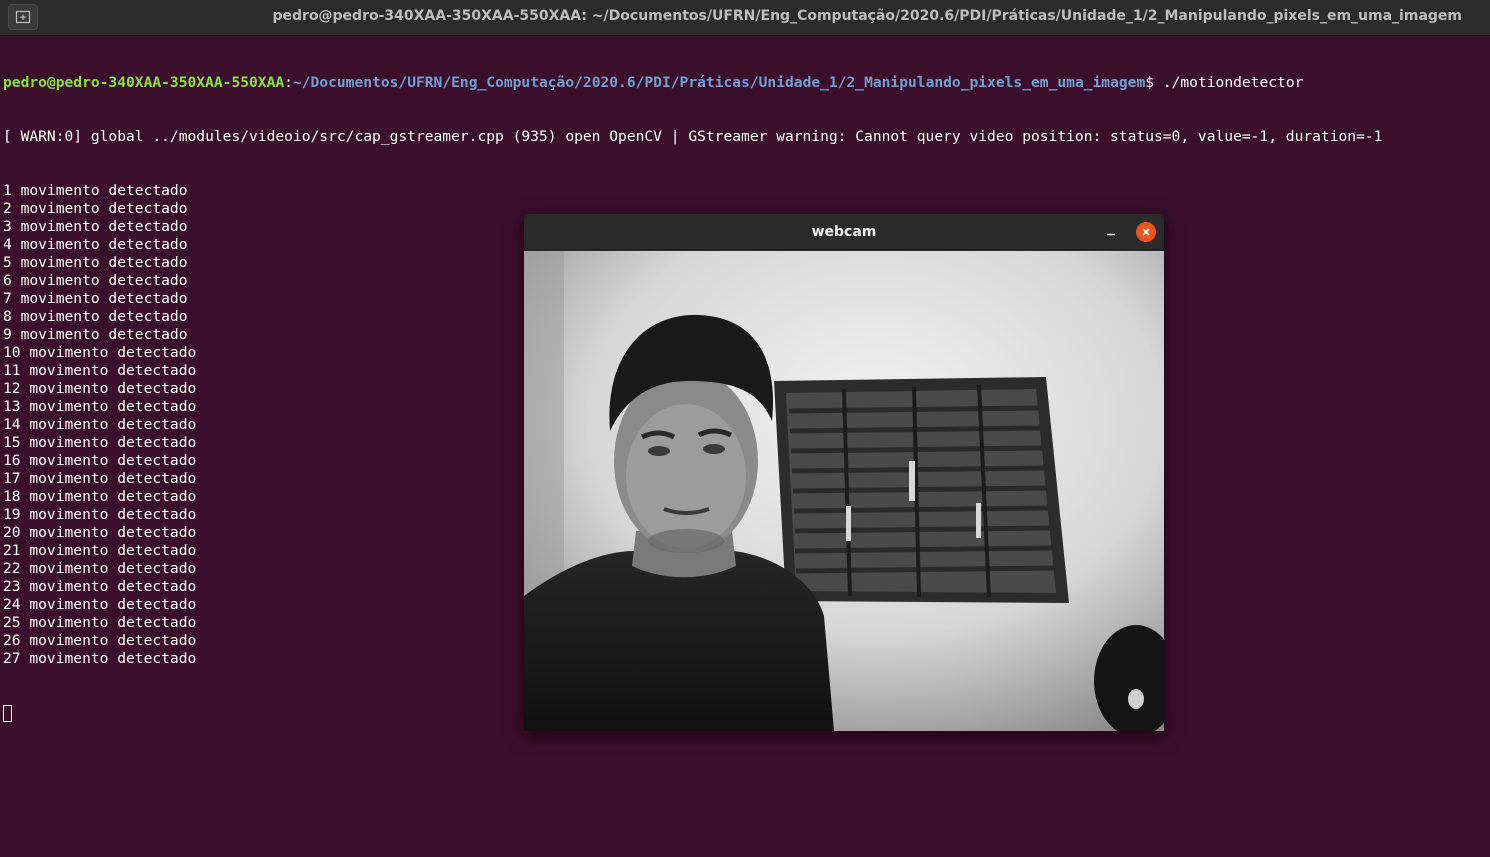 The height and width of the screenshot is (857, 1490). What do you see at coordinates (1233, 82) in the screenshot?
I see `command-text: ./motiondetector` at bounding box center [1233, 82].